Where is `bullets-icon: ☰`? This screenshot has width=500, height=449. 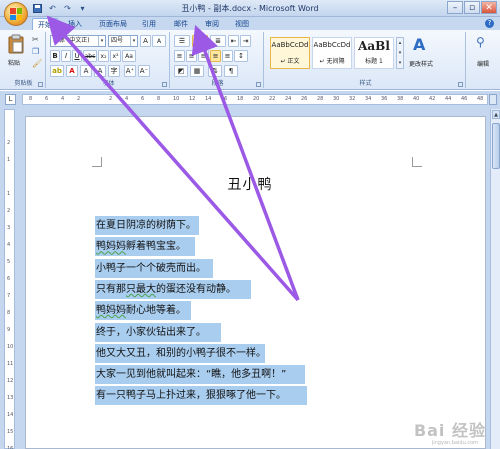 bullets-icon: ☰ is located at coordinates (182, 41).